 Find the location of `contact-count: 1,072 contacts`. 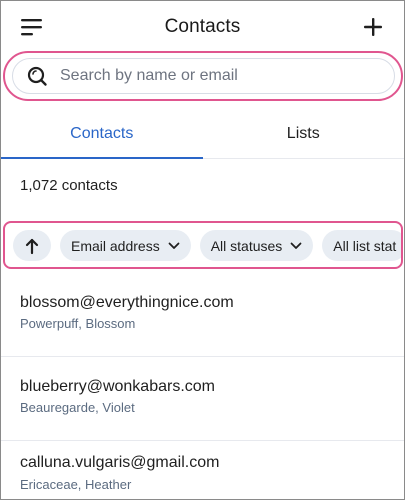

contact-count: 1,072 contacts is located at coordinates (69, 185).